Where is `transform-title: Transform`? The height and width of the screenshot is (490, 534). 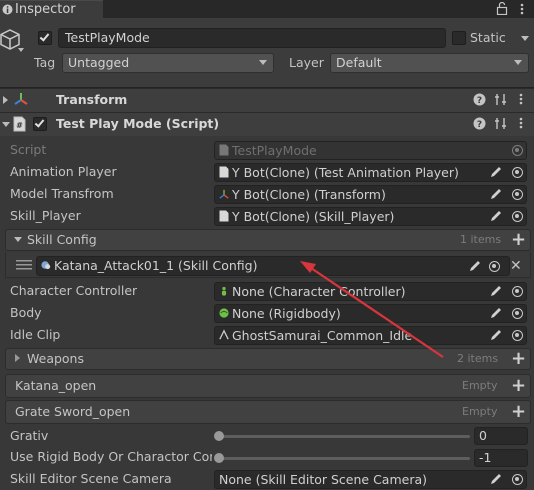 transform-title: Transform is located at coordinates (92, 99).